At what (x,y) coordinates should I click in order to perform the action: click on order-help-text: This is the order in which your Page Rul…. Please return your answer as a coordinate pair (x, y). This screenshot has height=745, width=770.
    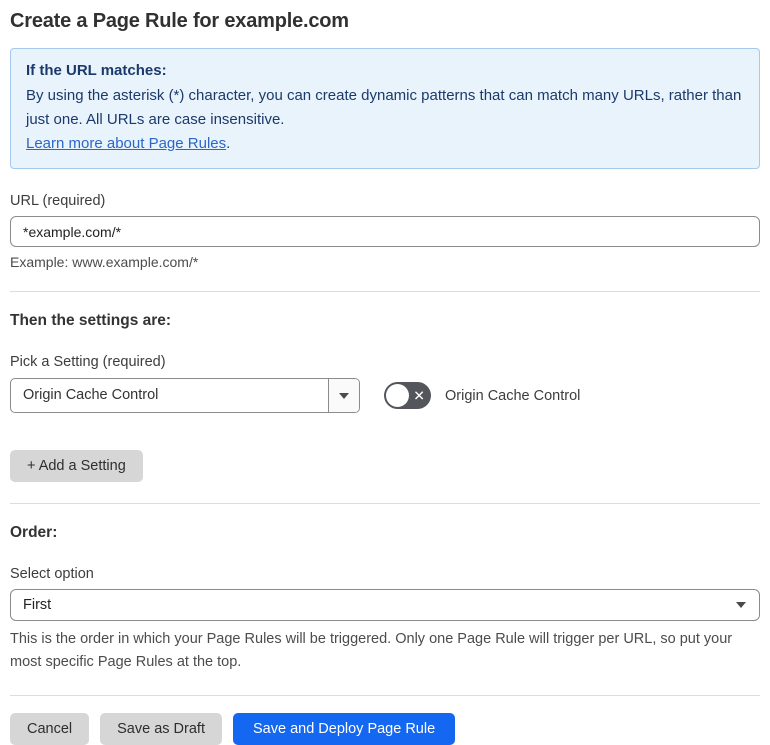
    Looking at the image, I should click on (371, 650).